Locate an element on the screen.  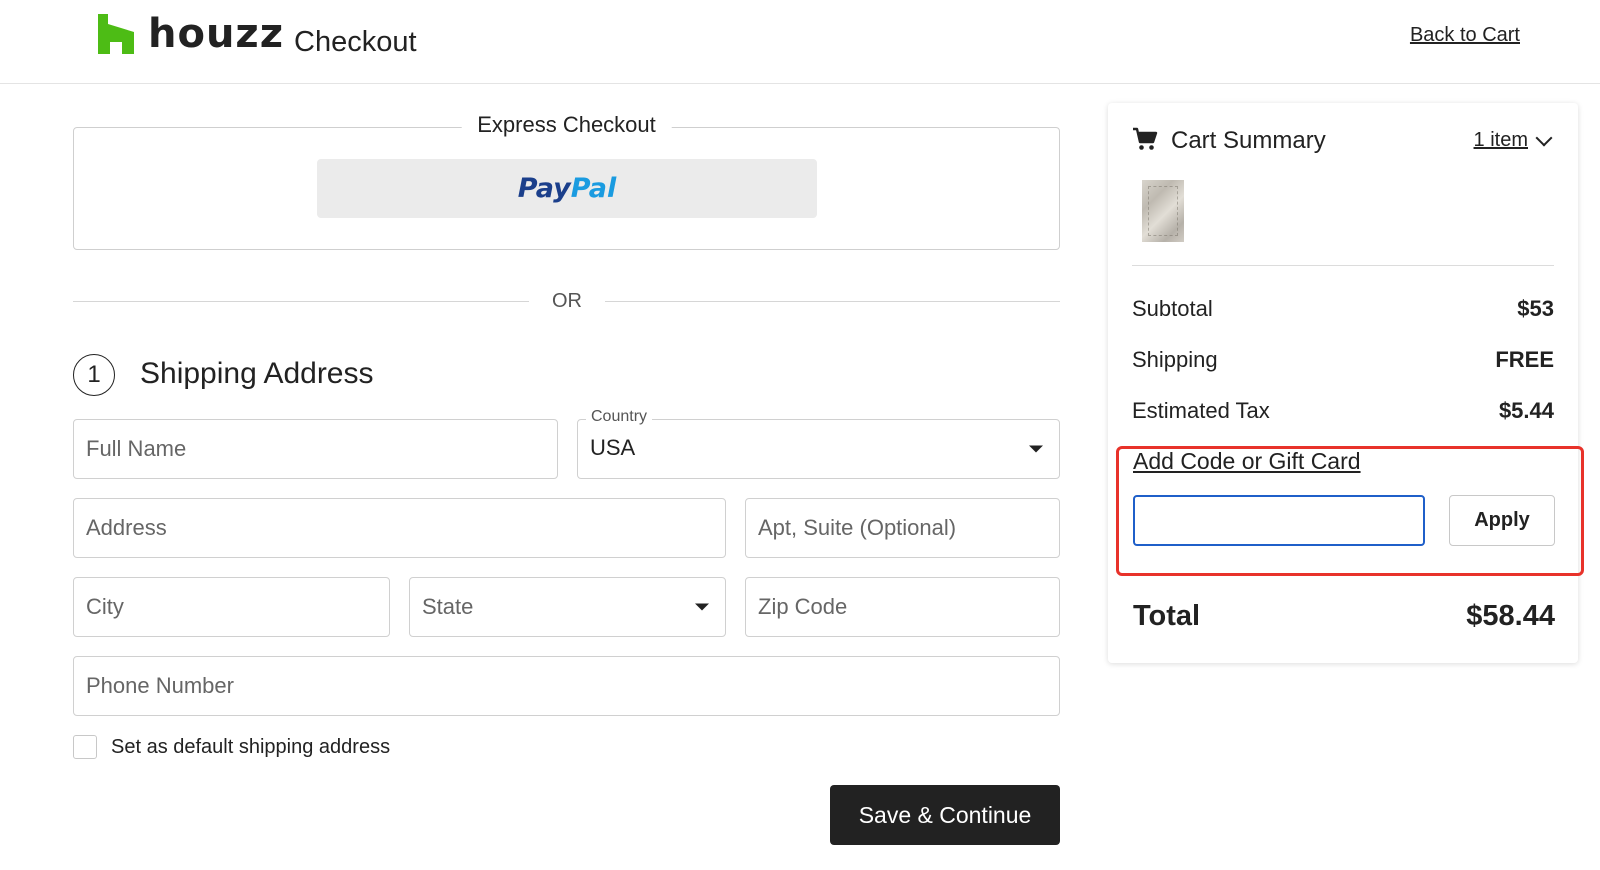
houzz-logo-icon is located at coordinates (116, 34).